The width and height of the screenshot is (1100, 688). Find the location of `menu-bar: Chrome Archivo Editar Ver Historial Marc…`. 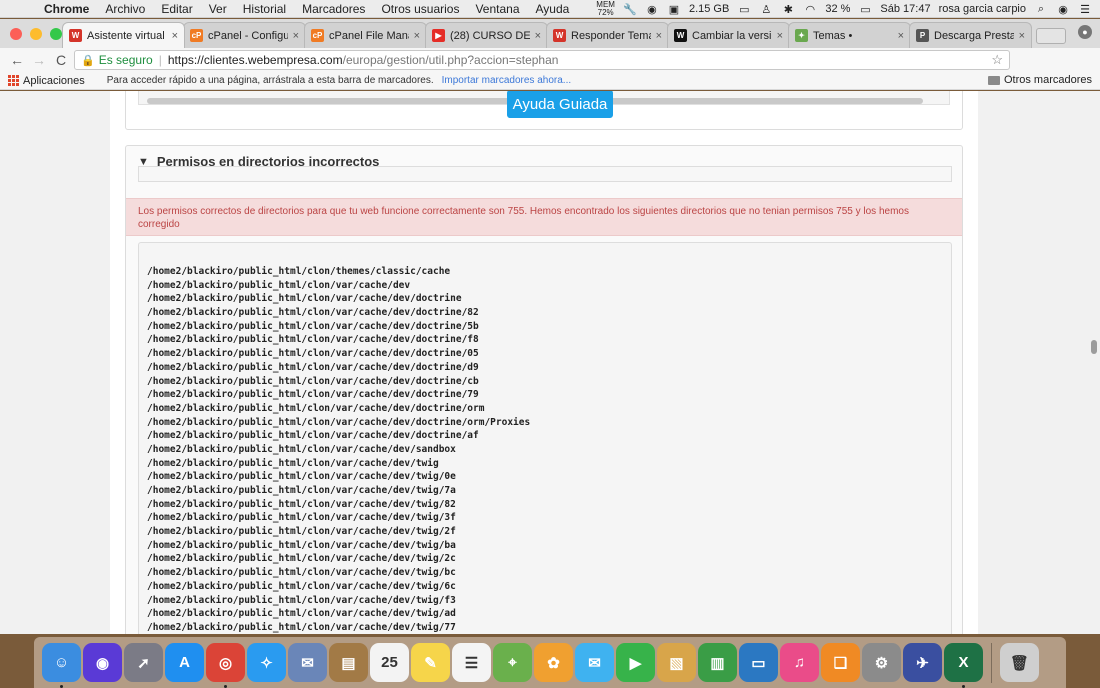

menu-bar: Chrome Archivo Editar Ver Historial Marc… is located at coordinates (550, 9).